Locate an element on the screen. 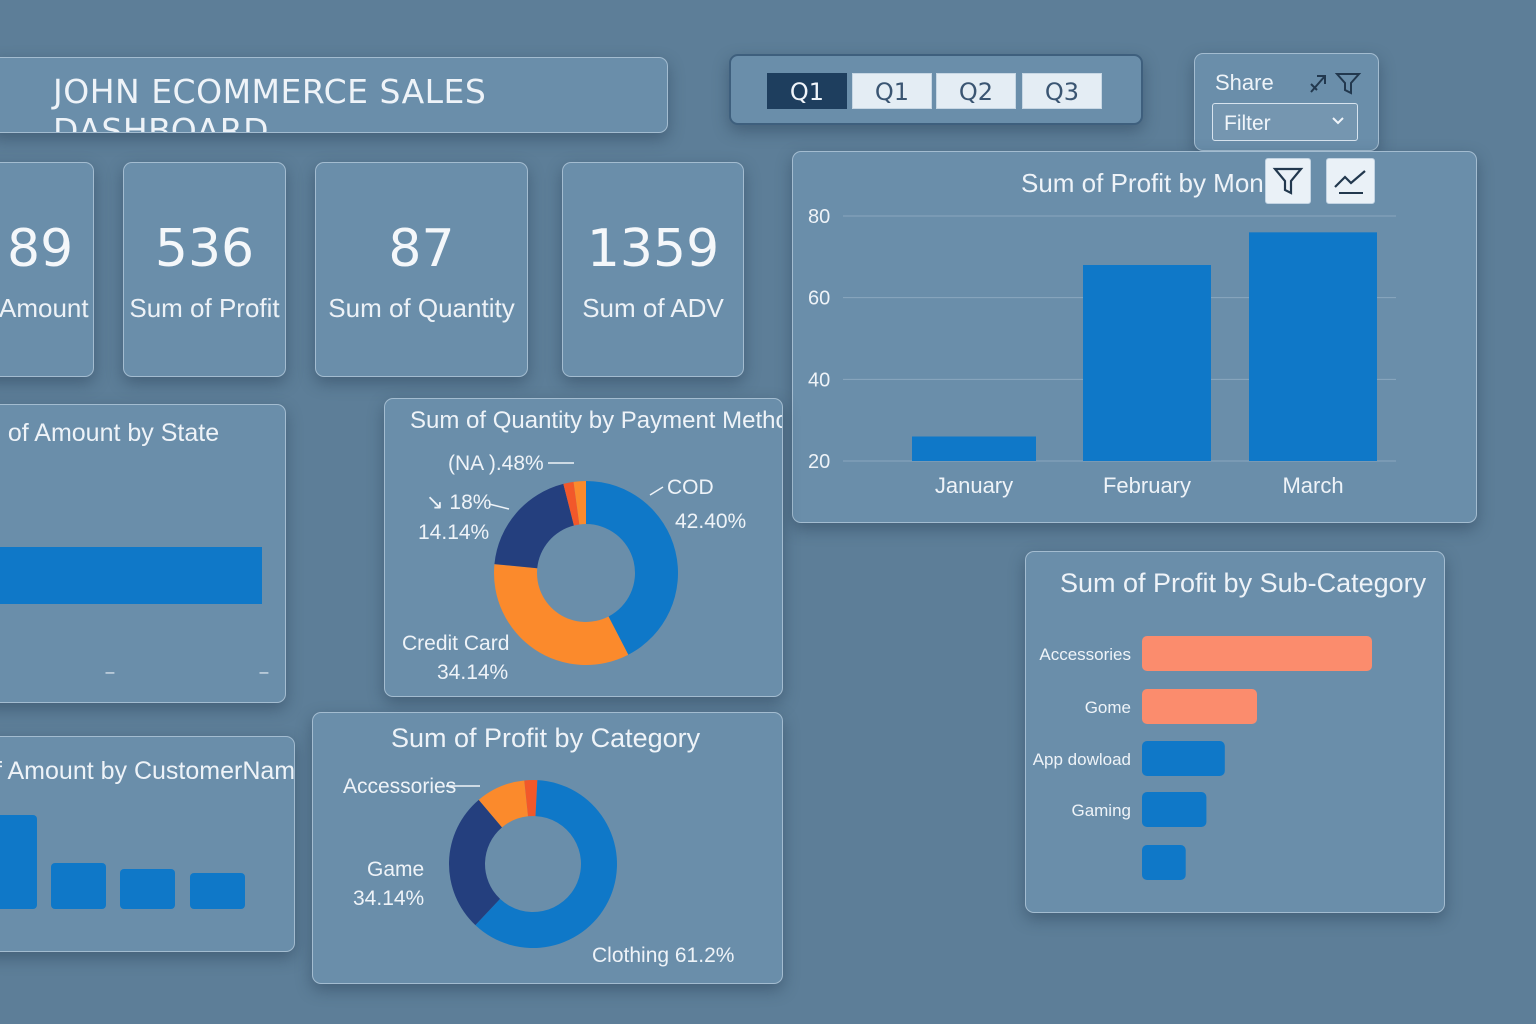 The width and height of the screenshot is (1536, 1024). kpi-value: 87 is located at coordinates (421, 249).